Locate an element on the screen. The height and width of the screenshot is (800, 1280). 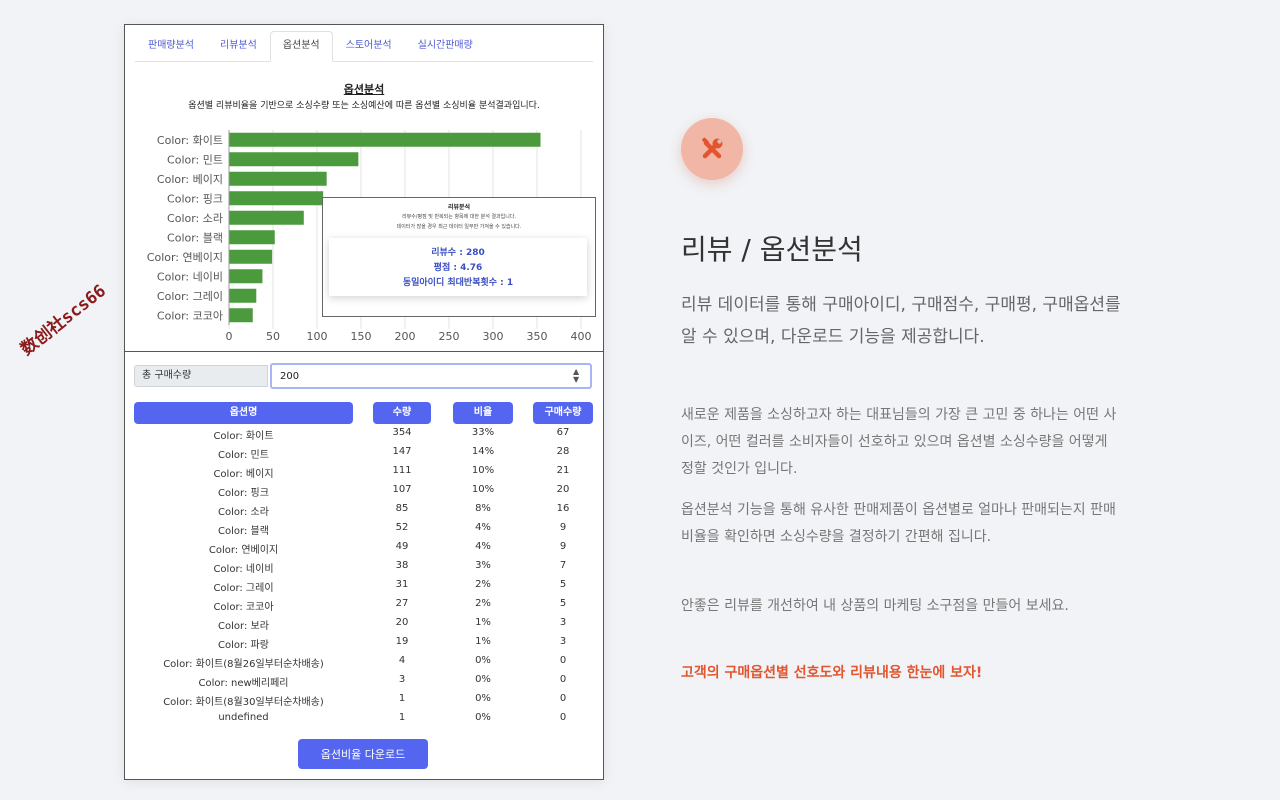
cell-option-name: Color: 연베이지 is located at coordinates (243, 550).